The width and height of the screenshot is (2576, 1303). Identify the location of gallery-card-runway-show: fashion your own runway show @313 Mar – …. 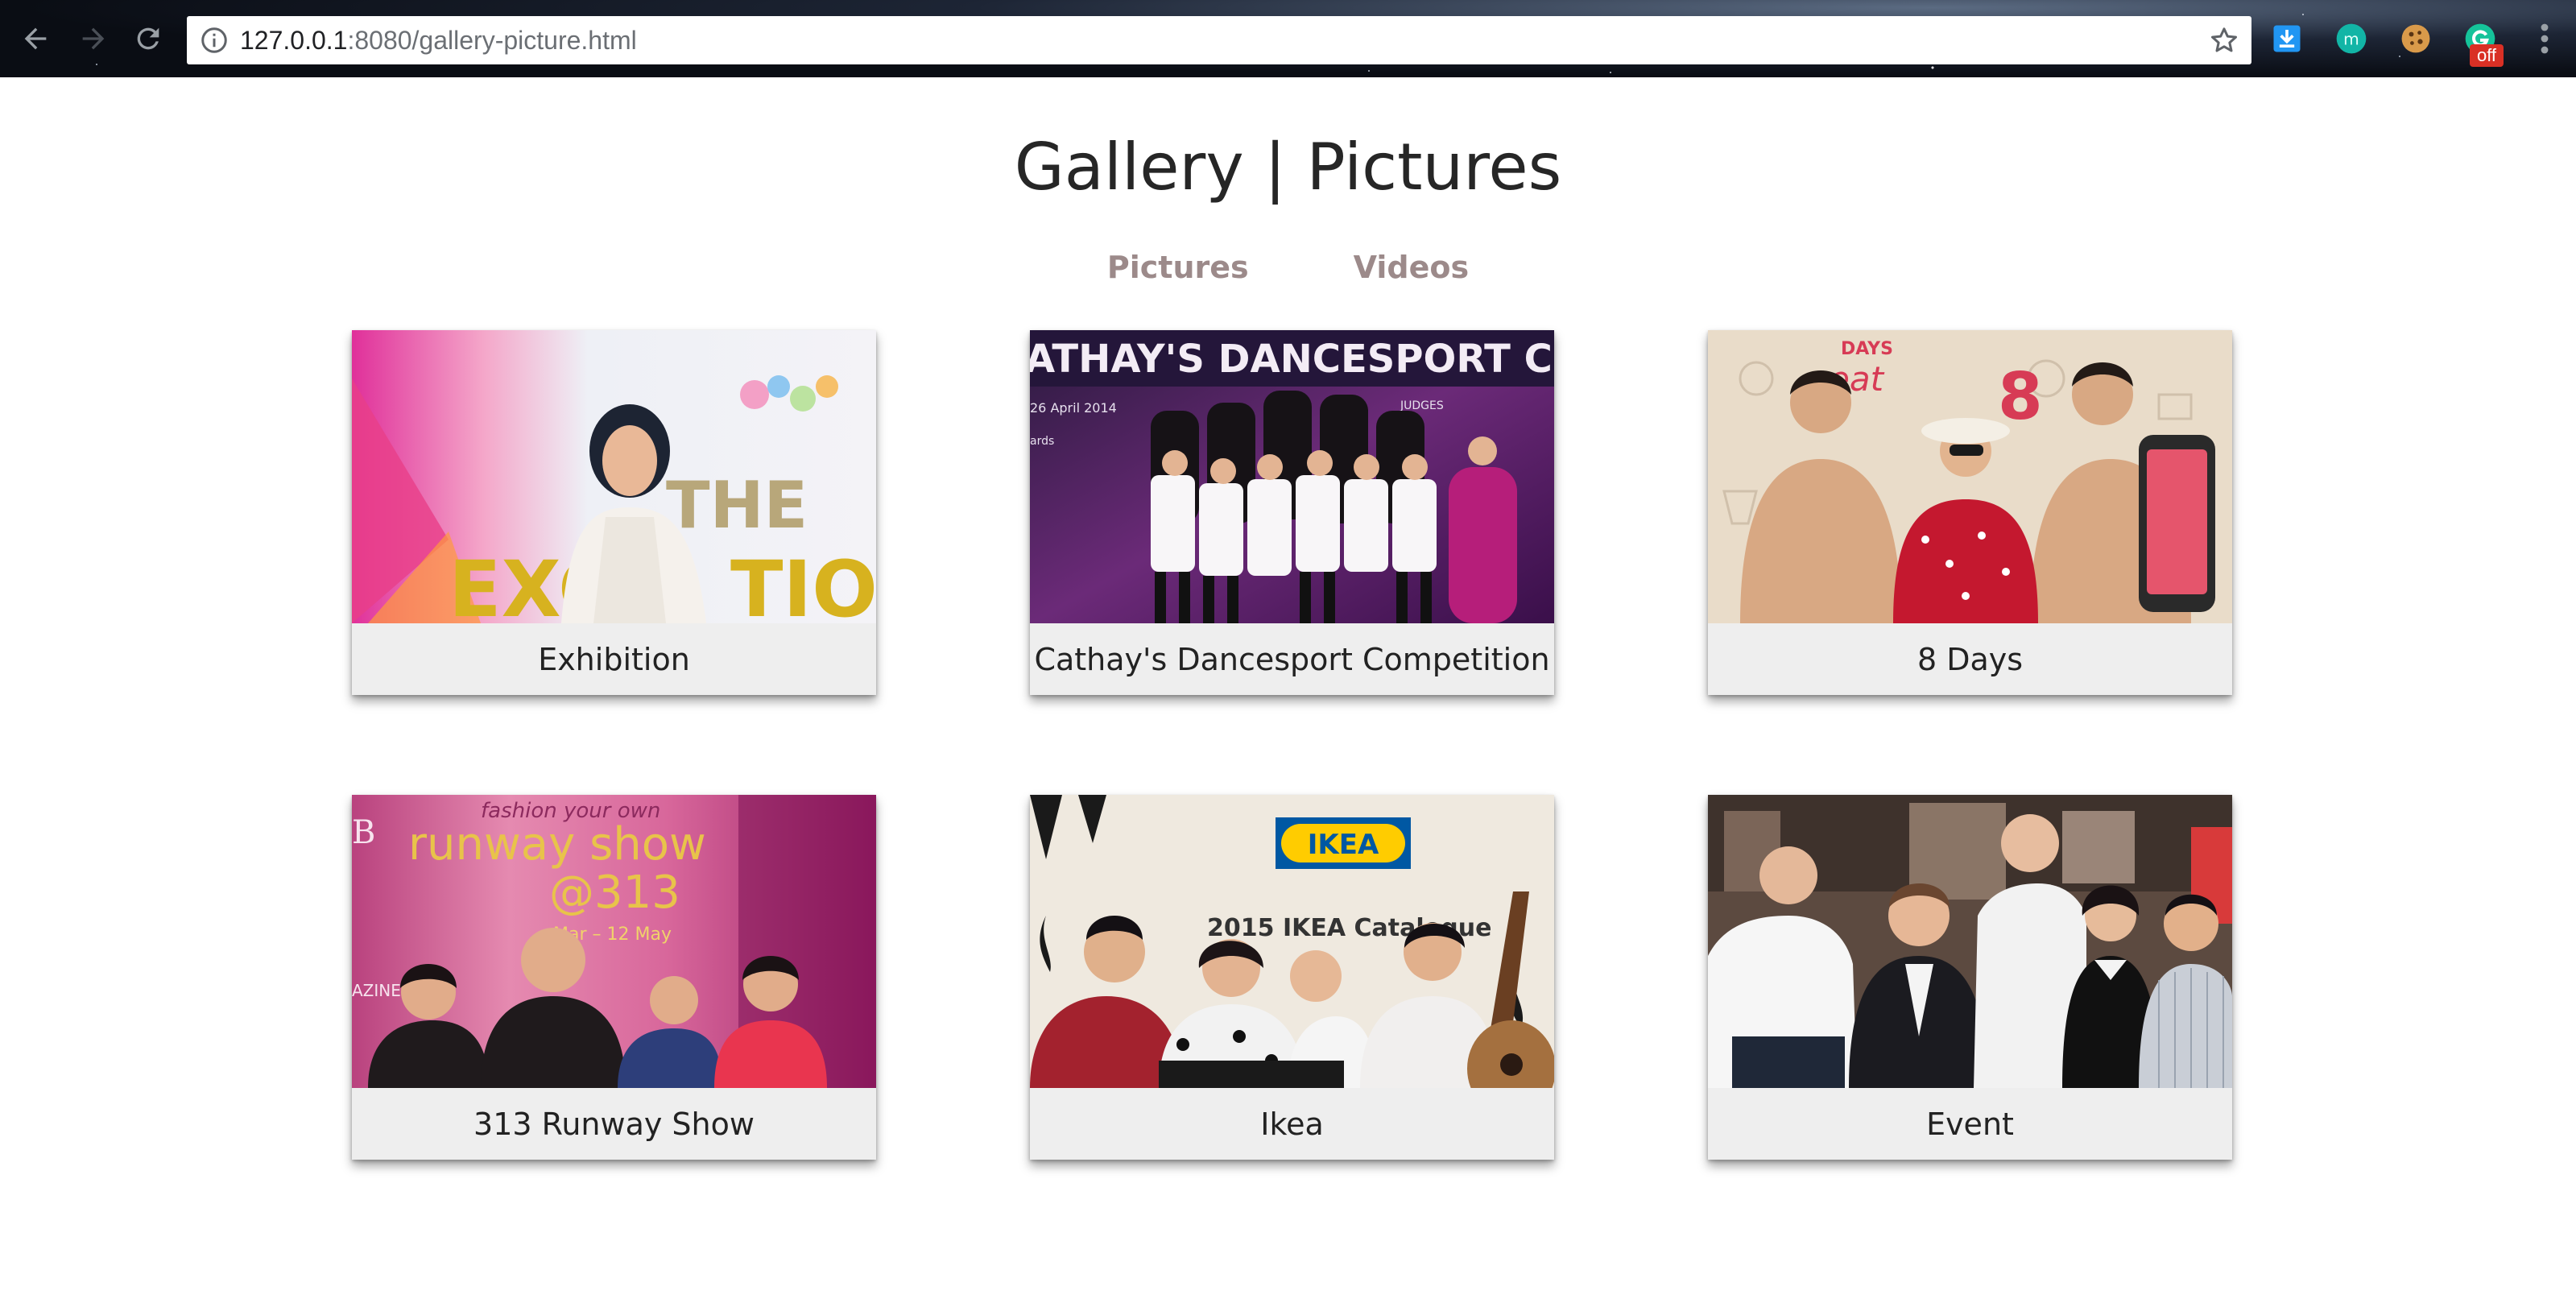
(614, 977).